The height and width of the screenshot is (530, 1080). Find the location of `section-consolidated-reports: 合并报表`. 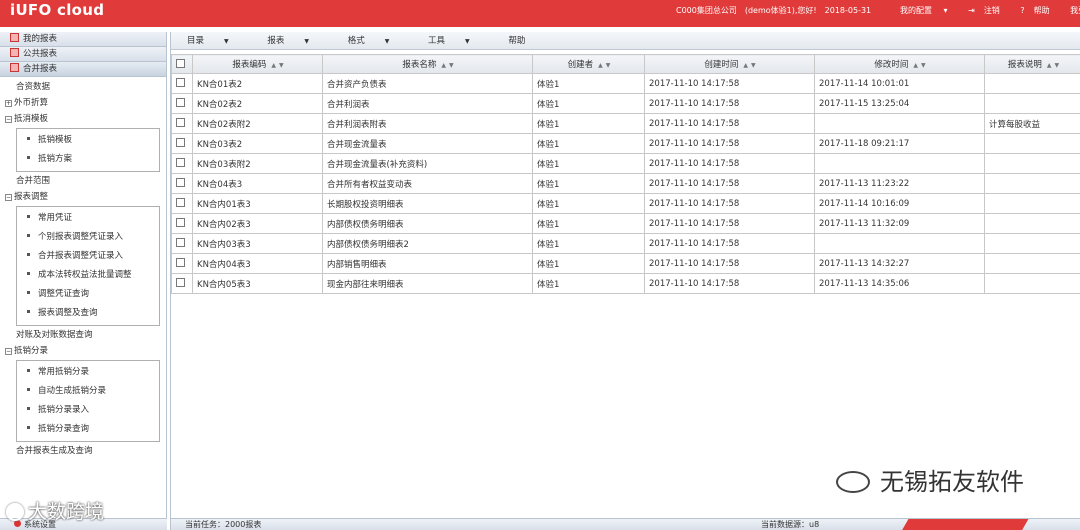

section-consolidated-reports: 合并报表 is located at coordinates (83, 69).